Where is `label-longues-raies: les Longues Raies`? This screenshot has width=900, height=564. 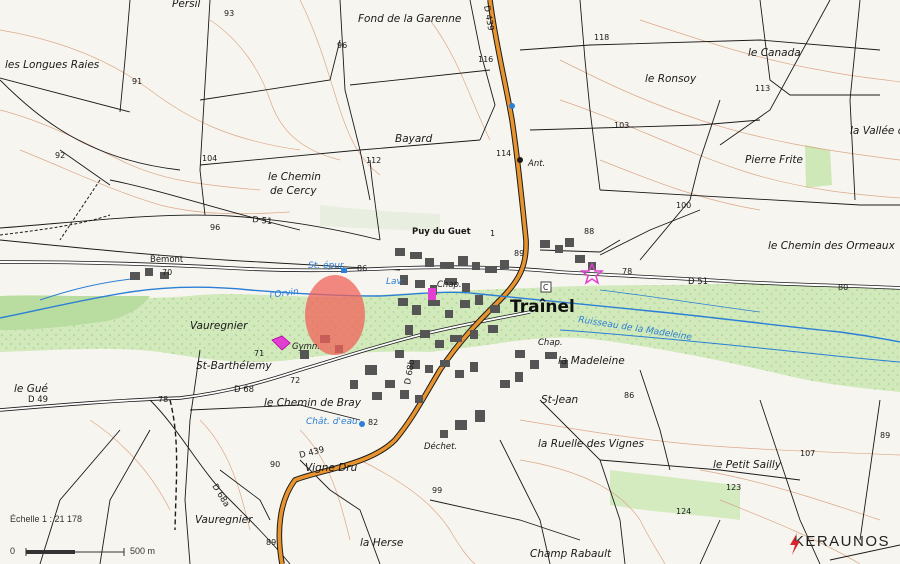
label-longues-raies: les Longues Raies is located at coordinates (52, 65).